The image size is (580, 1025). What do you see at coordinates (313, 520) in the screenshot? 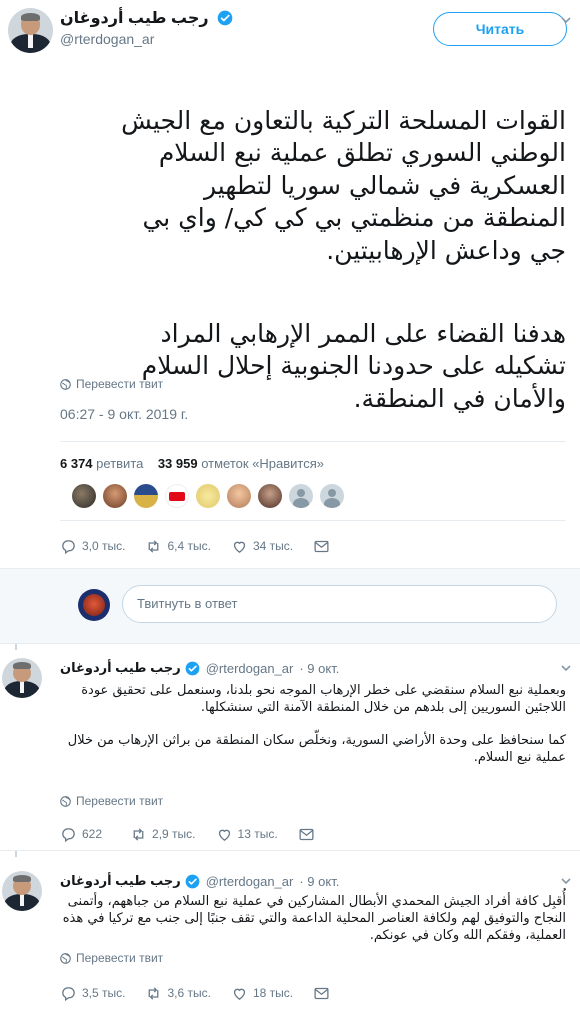
I see `stats-divider-bottom` at bounding box center [313, 520].